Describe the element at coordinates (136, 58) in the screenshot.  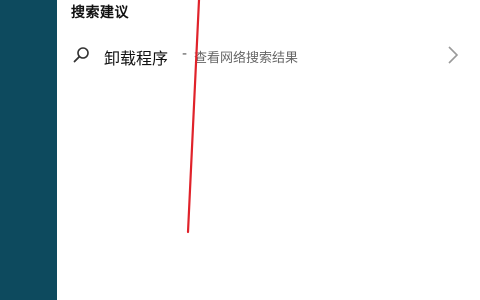
I see `suggestion-title: 卸载程序` at that location.